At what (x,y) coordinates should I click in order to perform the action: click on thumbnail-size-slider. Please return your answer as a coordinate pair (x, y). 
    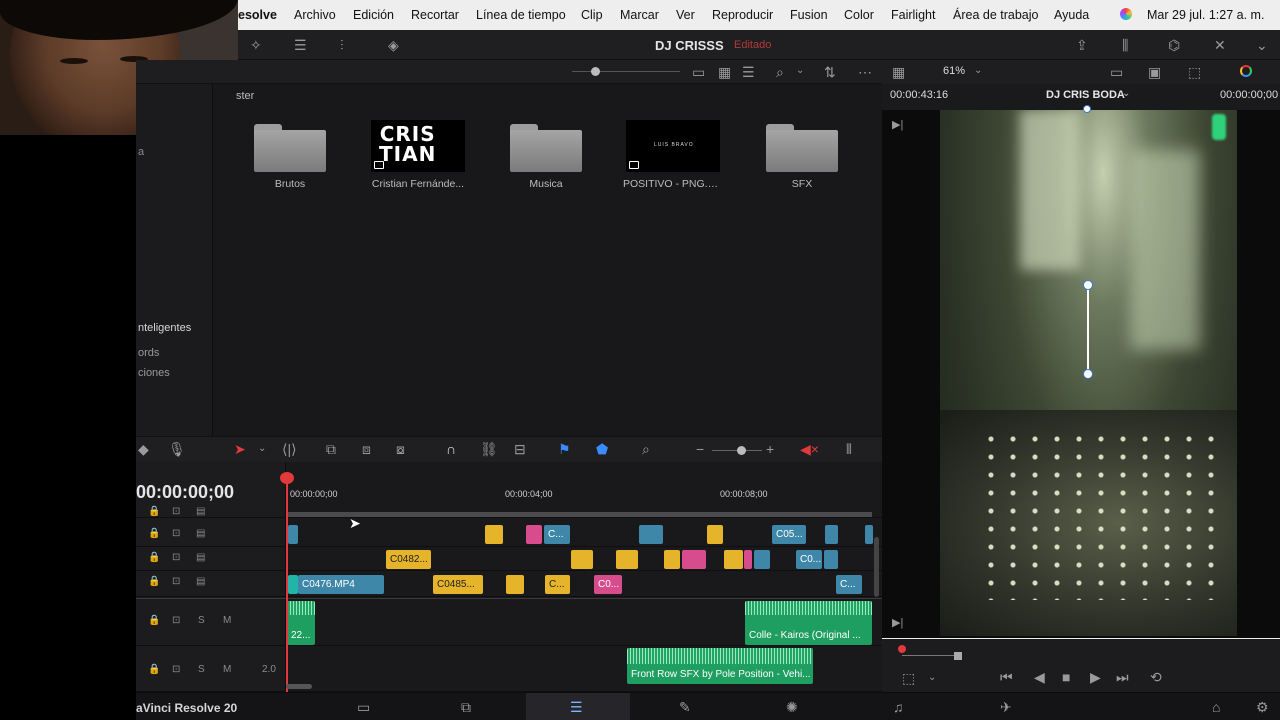
    Looking at the image, I should click on (626, 71).